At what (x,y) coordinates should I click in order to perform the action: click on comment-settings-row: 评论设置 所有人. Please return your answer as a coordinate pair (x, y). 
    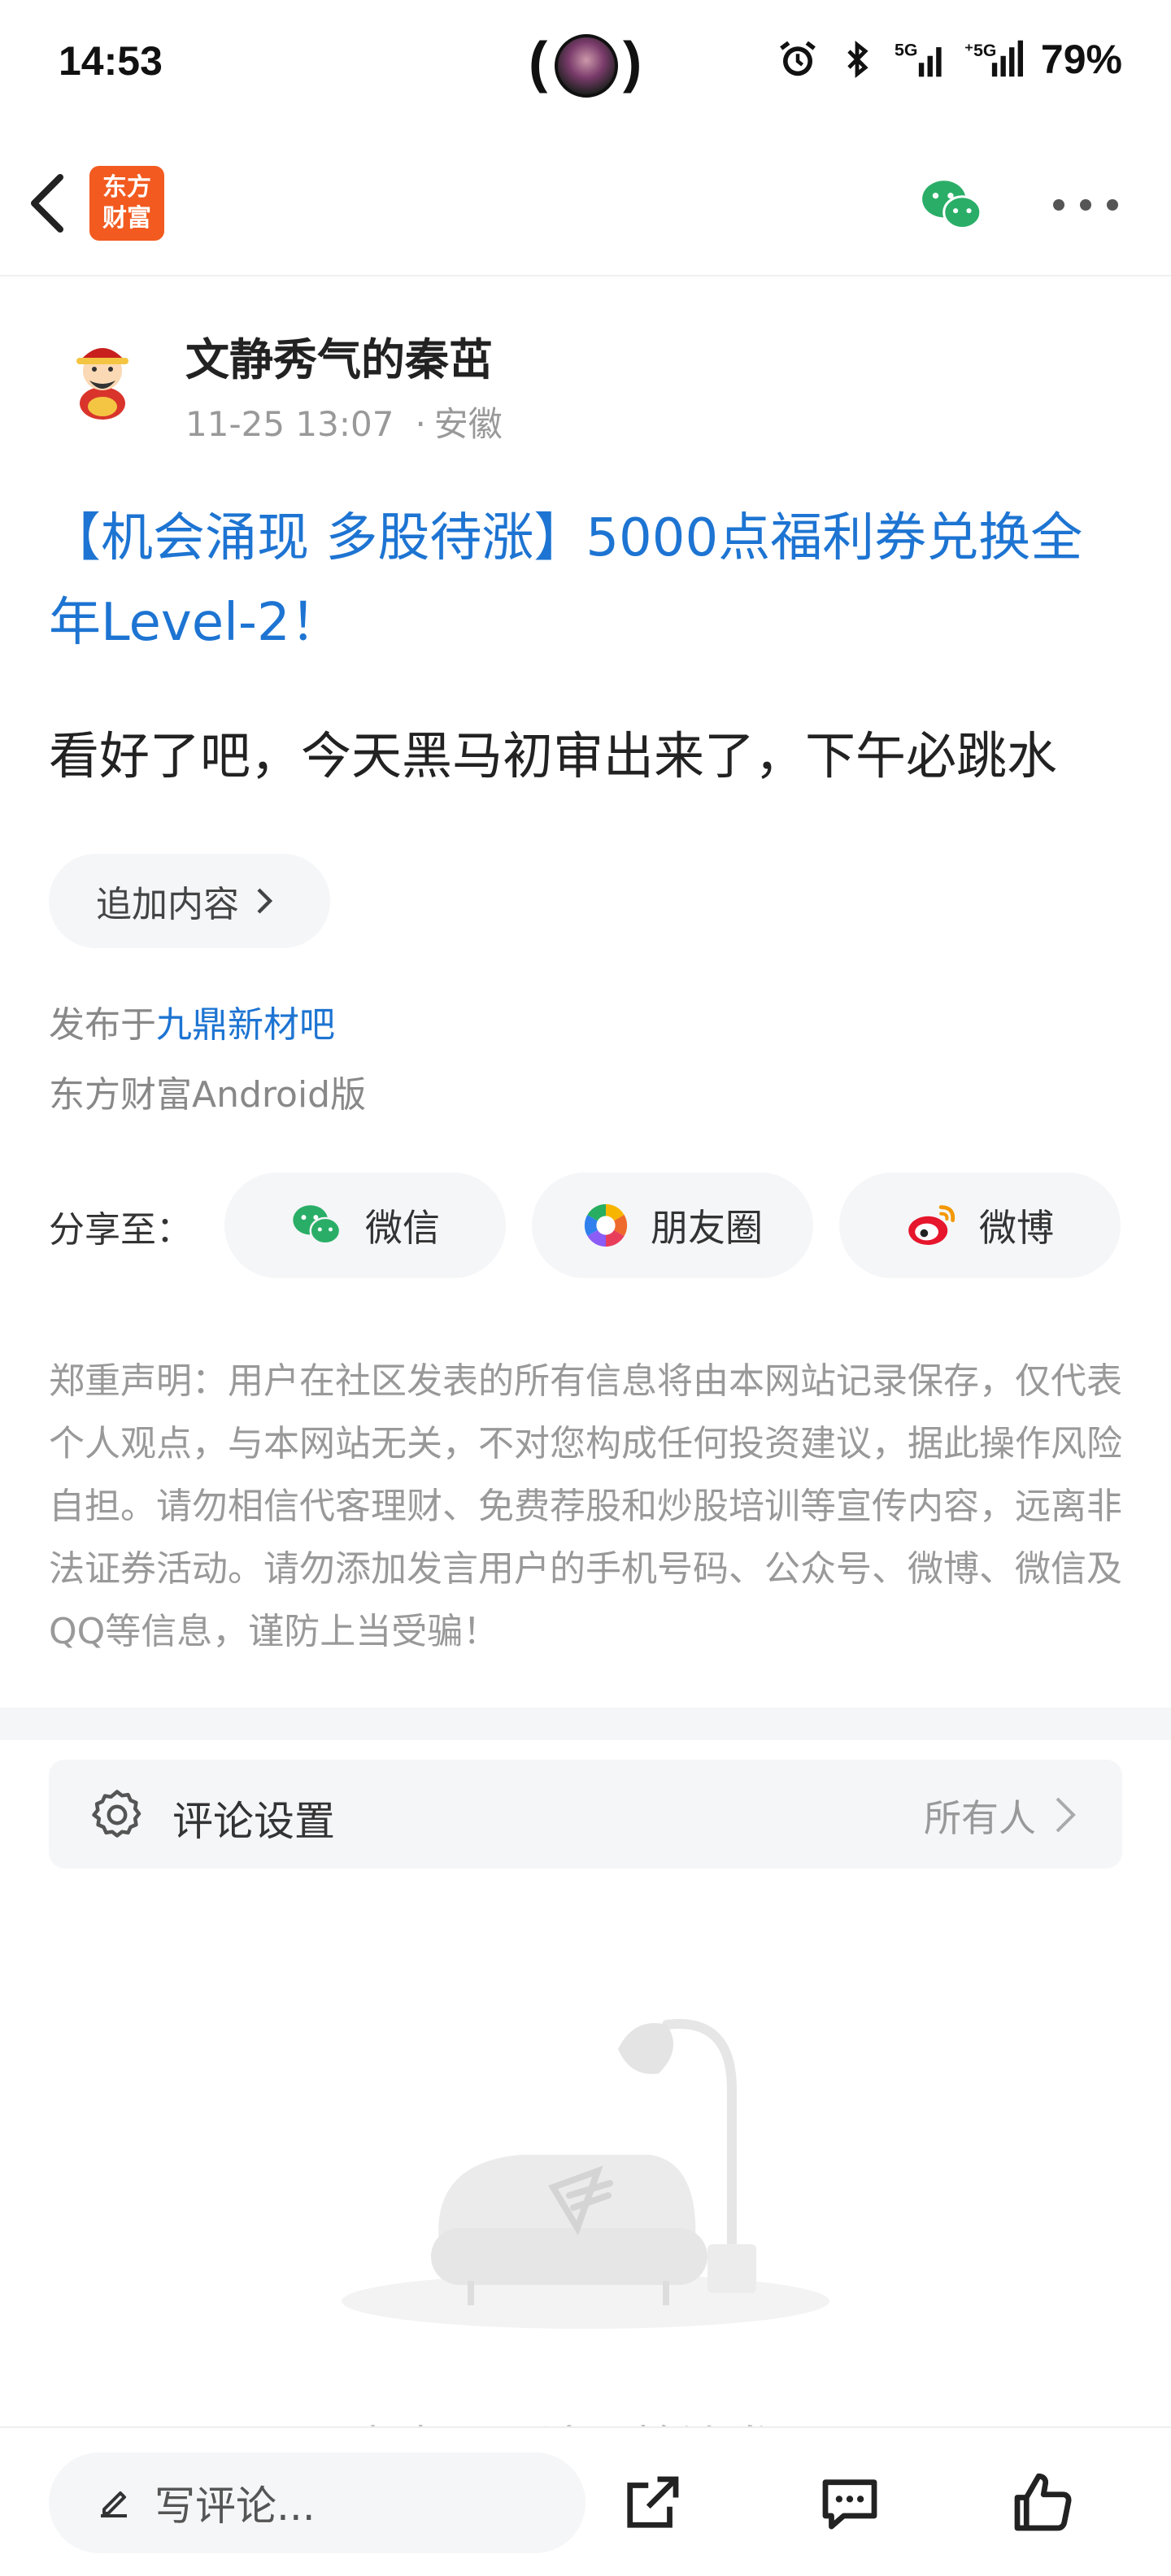
    Looking at the image, I should click on (585, 1815).